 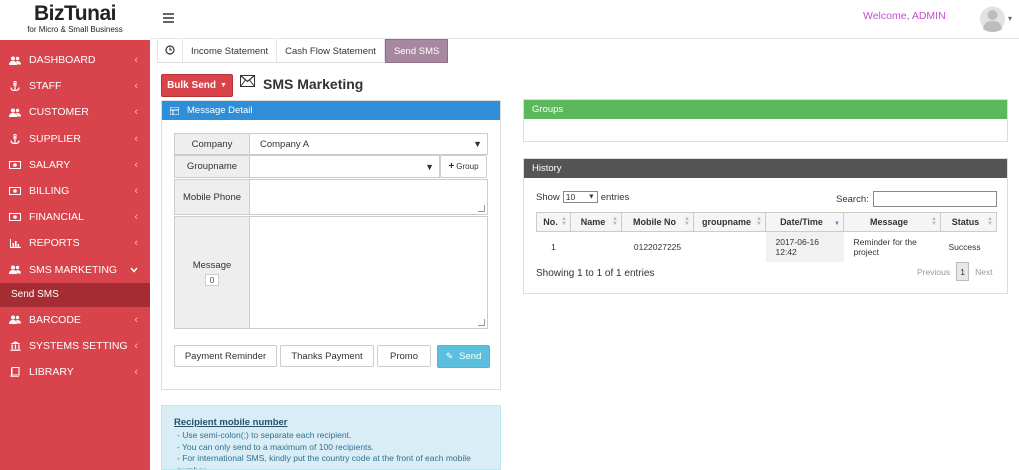 I want to click on chevron-down-icon, so click(x=134, y=270).